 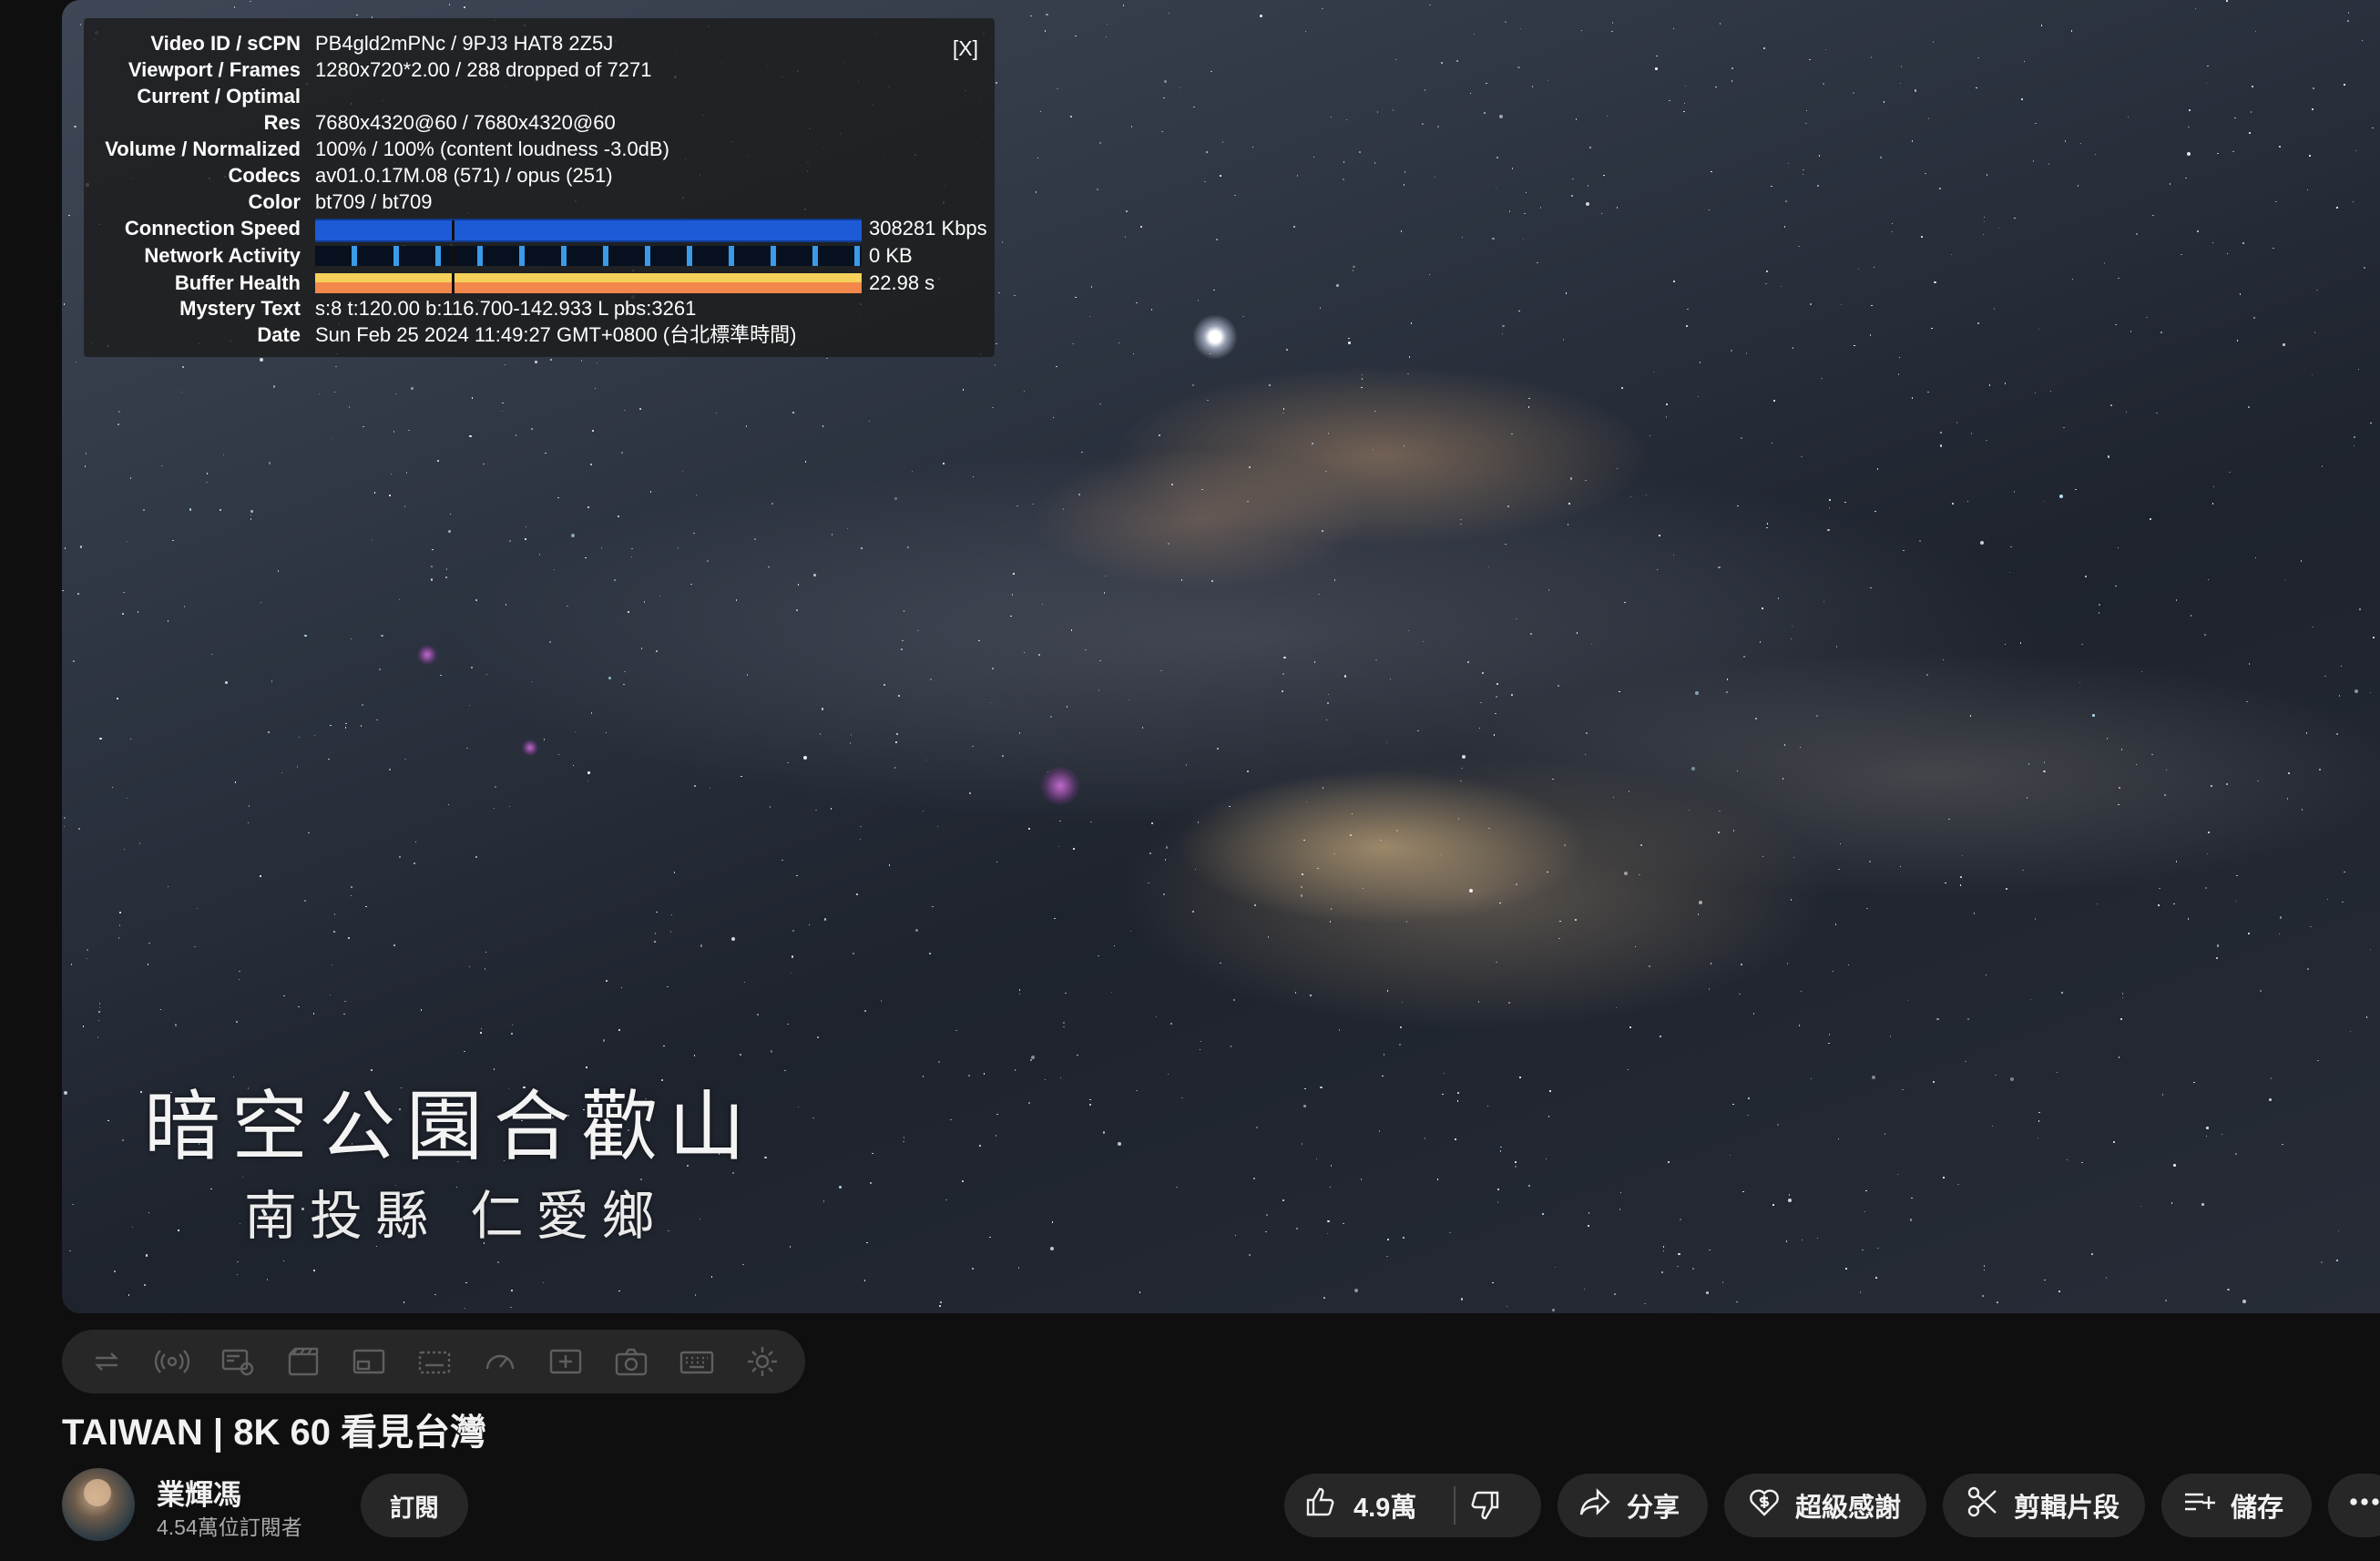 I want to click on like-icon, so click(x=1320, y=1505).